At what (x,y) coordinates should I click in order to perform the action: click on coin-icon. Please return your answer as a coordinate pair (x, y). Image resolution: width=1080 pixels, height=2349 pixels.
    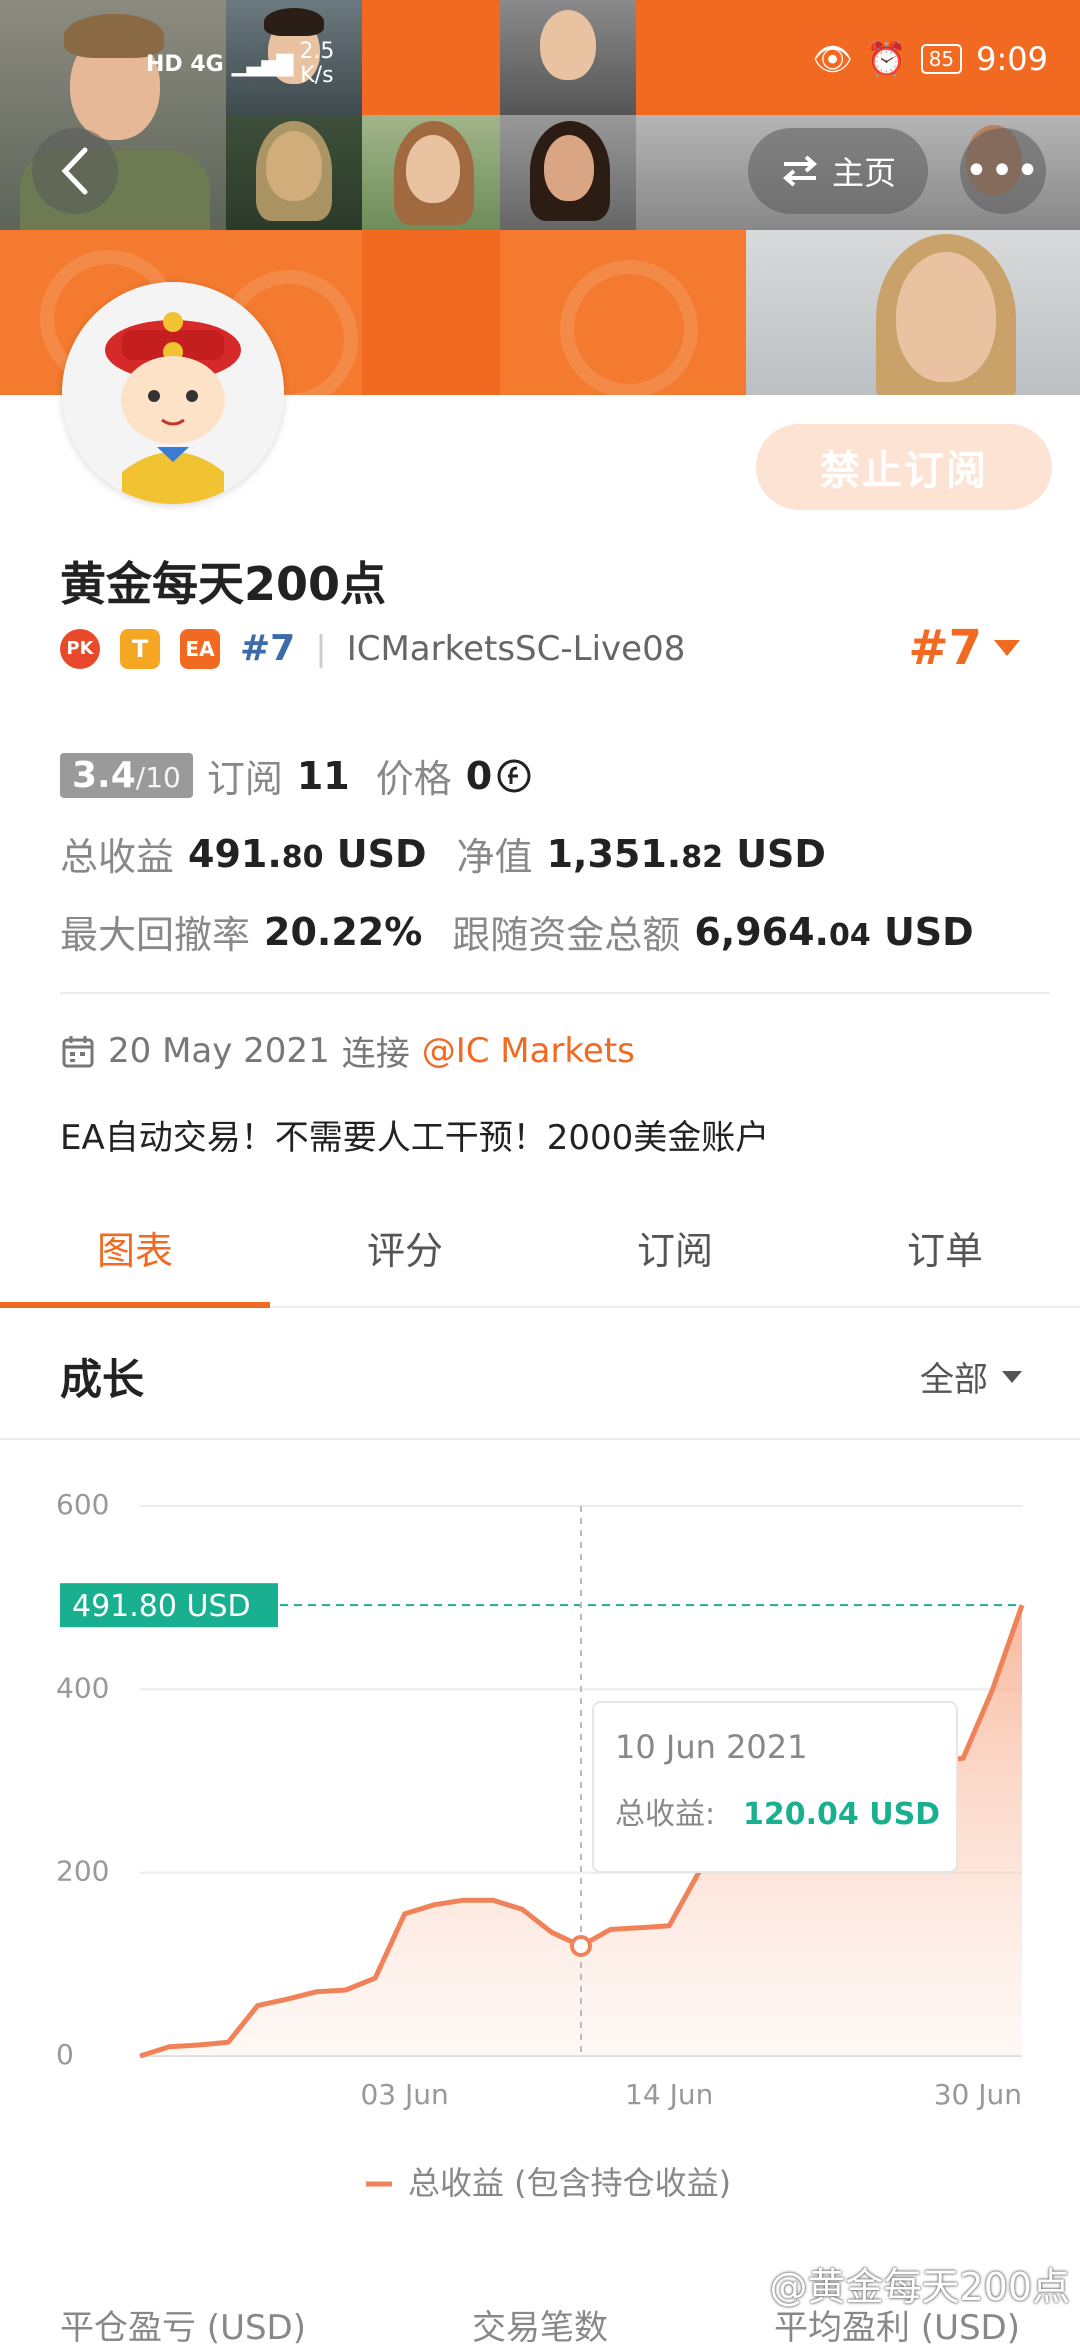
    Looking at the image, I should click on (514, 775).